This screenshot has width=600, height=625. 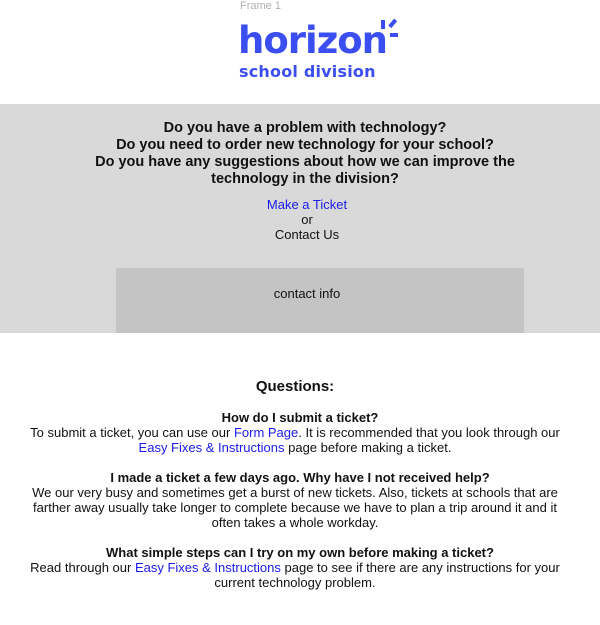 I want to click on hero-question: Do you have a problem with technology?, so click(x=305, y=128).